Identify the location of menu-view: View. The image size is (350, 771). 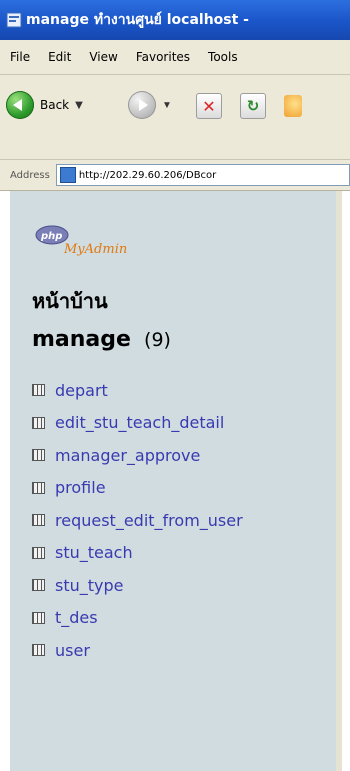
(103, 57).